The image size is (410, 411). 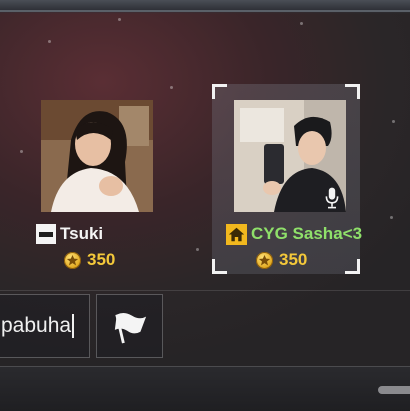 I want to click on chat-input: pabuha, so click(x=45, y=326).